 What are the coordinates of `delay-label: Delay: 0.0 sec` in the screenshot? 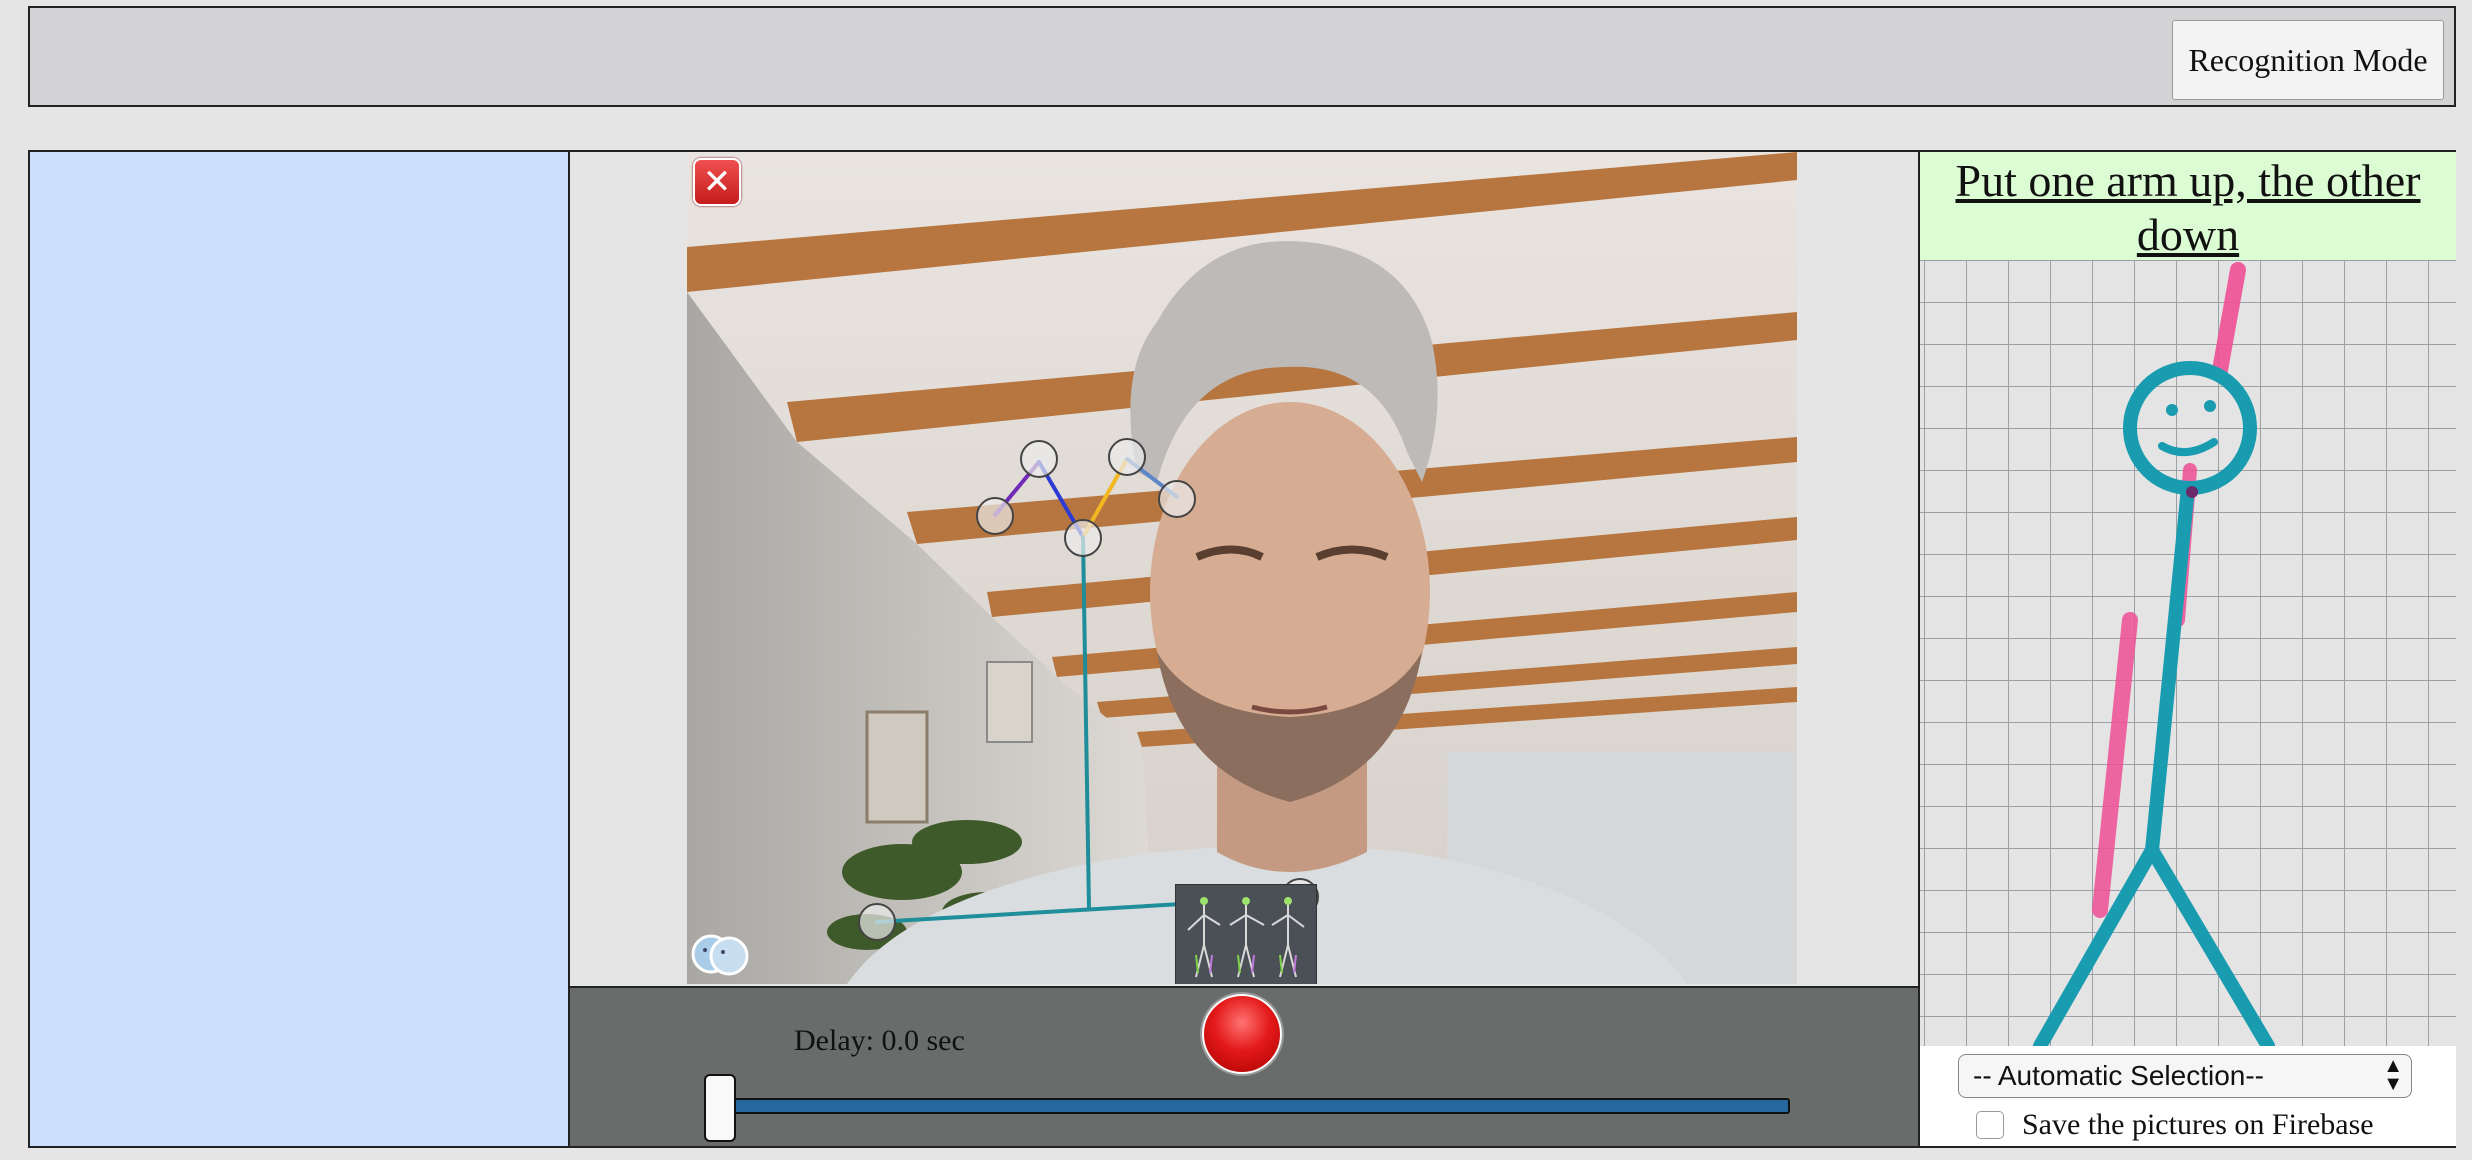 It's located at (879, 1040).